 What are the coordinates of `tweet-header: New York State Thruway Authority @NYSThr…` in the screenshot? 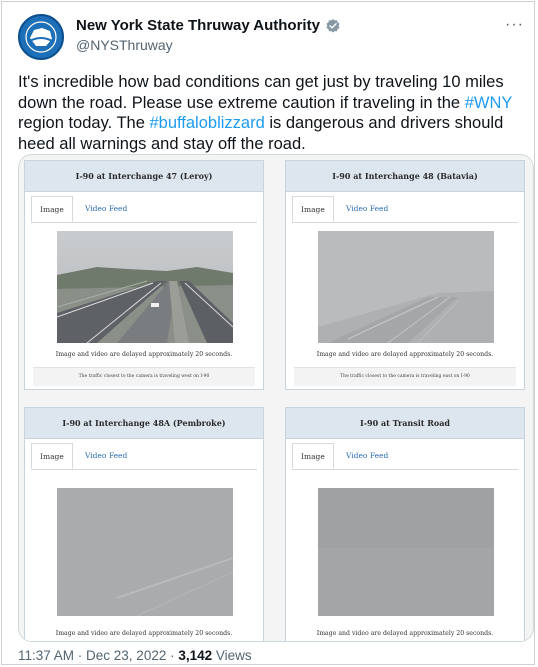 It's located at (273, 38).